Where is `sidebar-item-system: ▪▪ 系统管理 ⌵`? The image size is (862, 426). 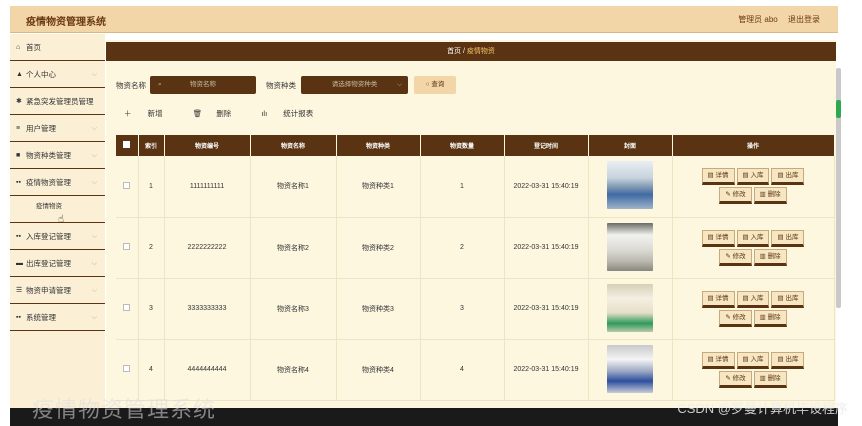
sidebar-item-system: ▪▪ 系统管理 ⌵ is located at coordinates (57, 317).